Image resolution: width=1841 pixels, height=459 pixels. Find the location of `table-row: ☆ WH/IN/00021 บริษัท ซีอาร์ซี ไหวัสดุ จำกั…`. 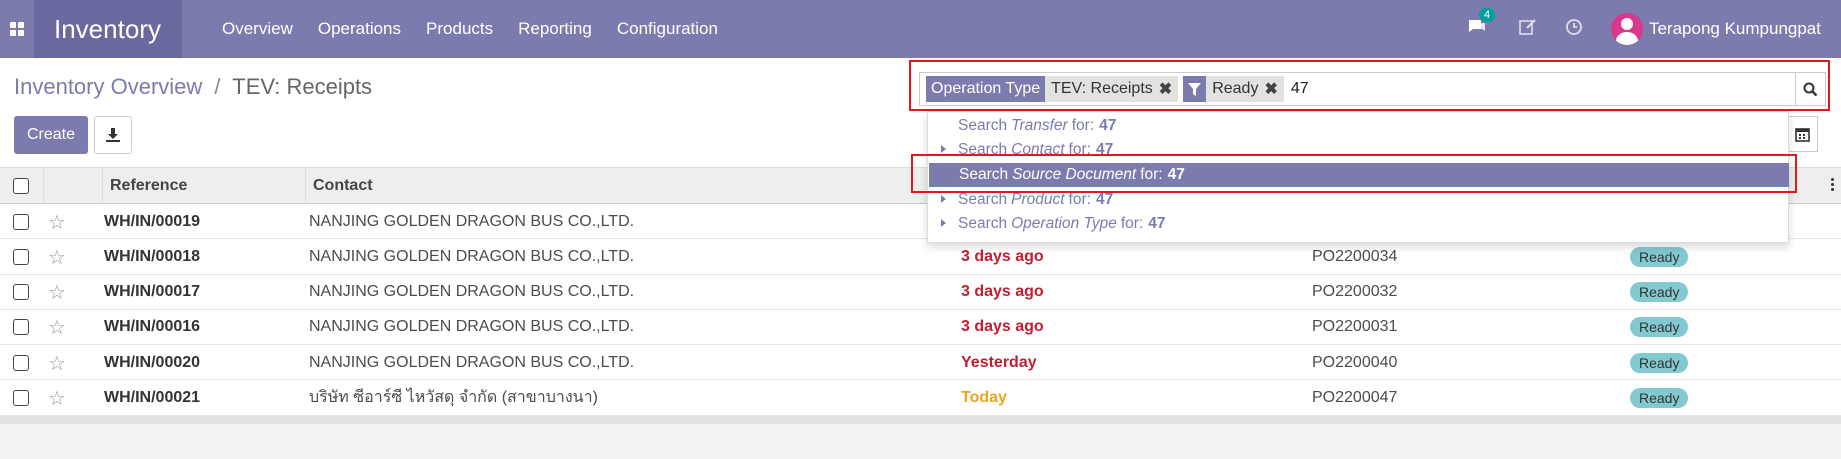

table-row: ☆ WH/IN/00021 บริษัท ซีอาร์ซี ไหวัสดุ จำกั… is located at coordinates (920, 398).